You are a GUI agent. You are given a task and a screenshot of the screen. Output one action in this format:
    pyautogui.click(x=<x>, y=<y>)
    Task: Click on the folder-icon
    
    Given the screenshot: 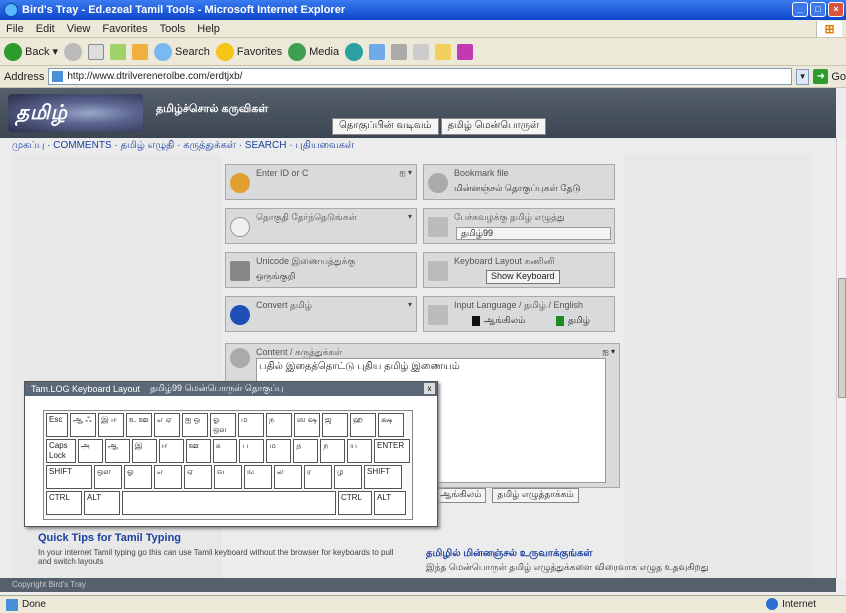 What is the action you would take?
    pyautogui.click(x=443, y=51)
    